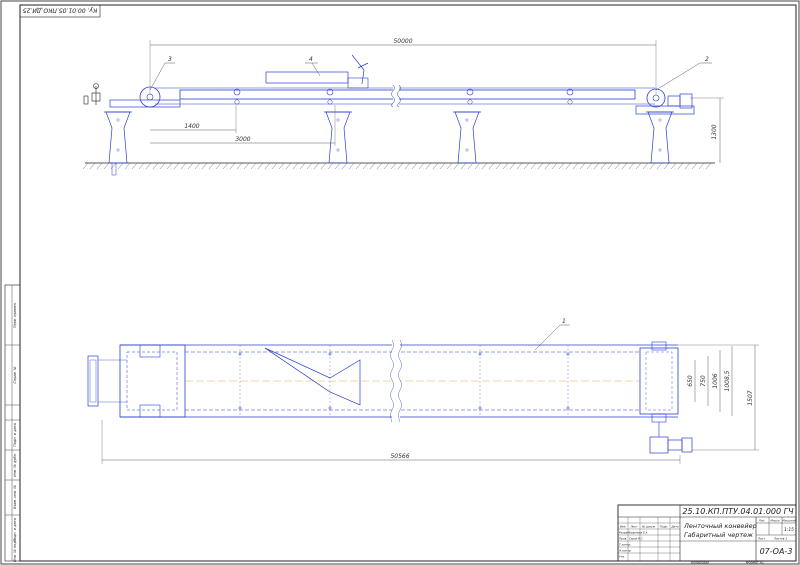 Image resolution: width=800 pixels, height=565 pixels. Describe the element at coordinates (703, 381) in the screenshot. I see `dim-d2: 750` at that location.